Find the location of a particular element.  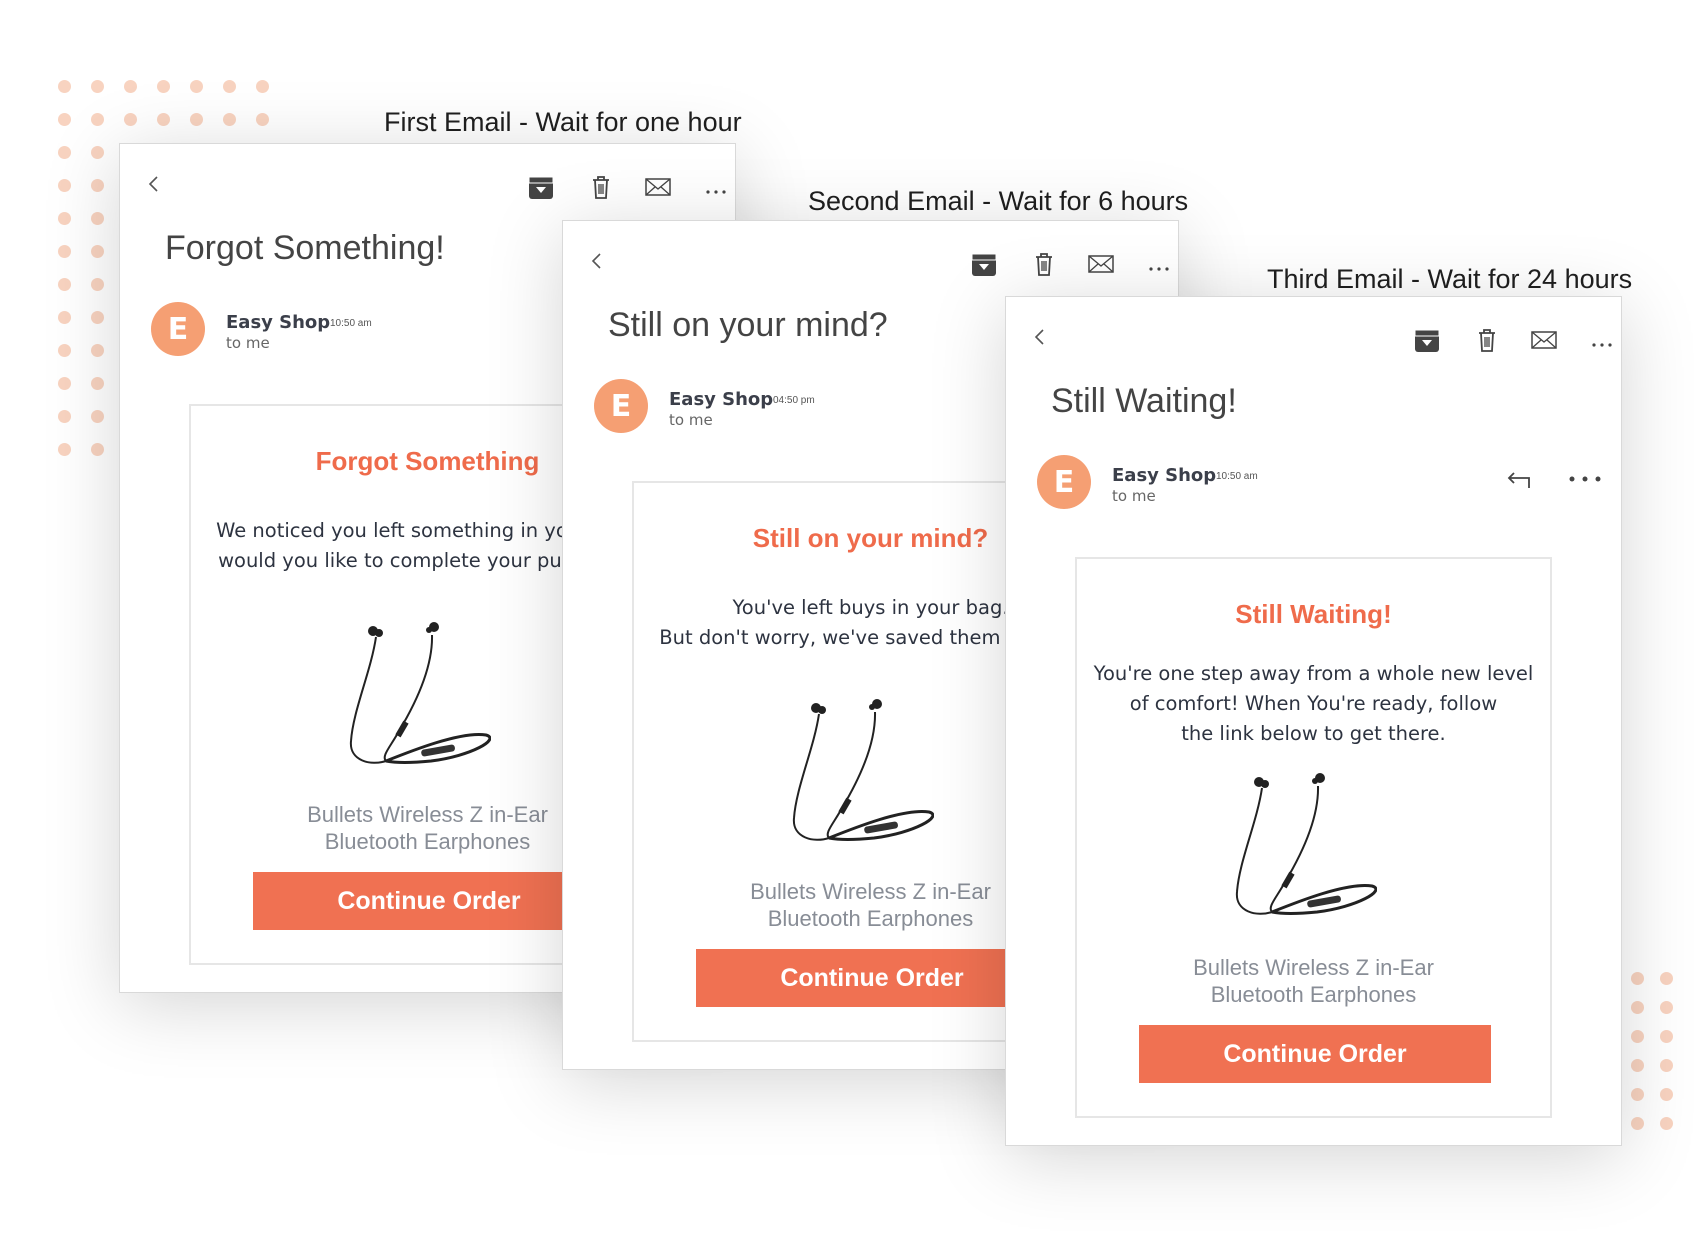

caption-second-email: Second Email - Wait for 6 hours is located at coordinates (998, 201).